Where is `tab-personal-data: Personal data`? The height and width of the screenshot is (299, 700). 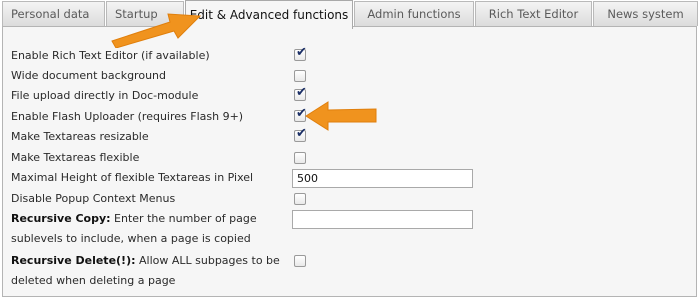
tab-personal-data: Personal data is located at coordinates (53, 13).